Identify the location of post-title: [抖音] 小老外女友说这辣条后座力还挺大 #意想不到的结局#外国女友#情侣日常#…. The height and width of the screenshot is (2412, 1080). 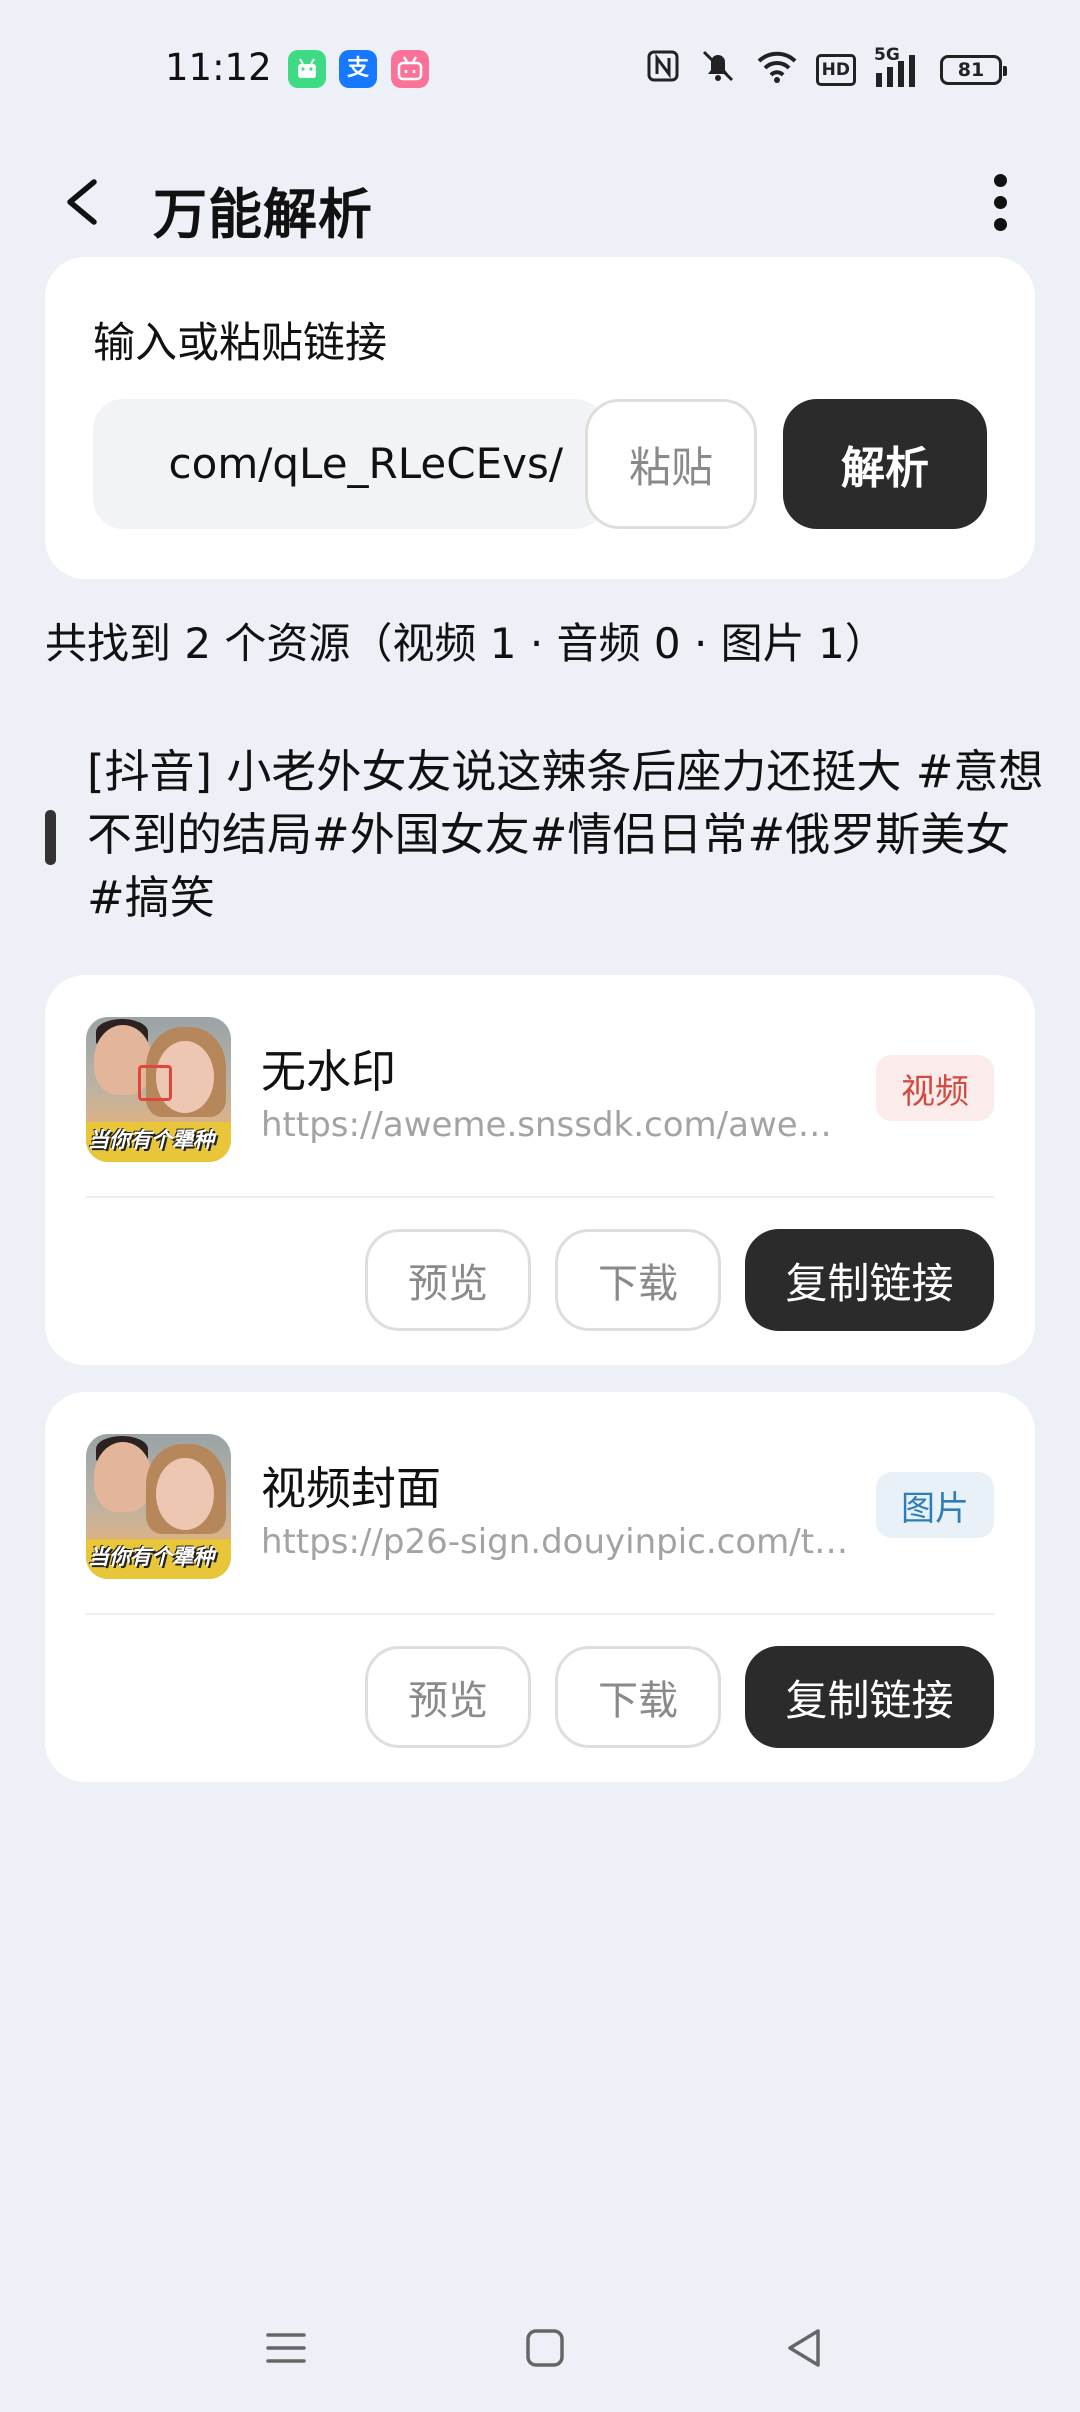
(565, 834).